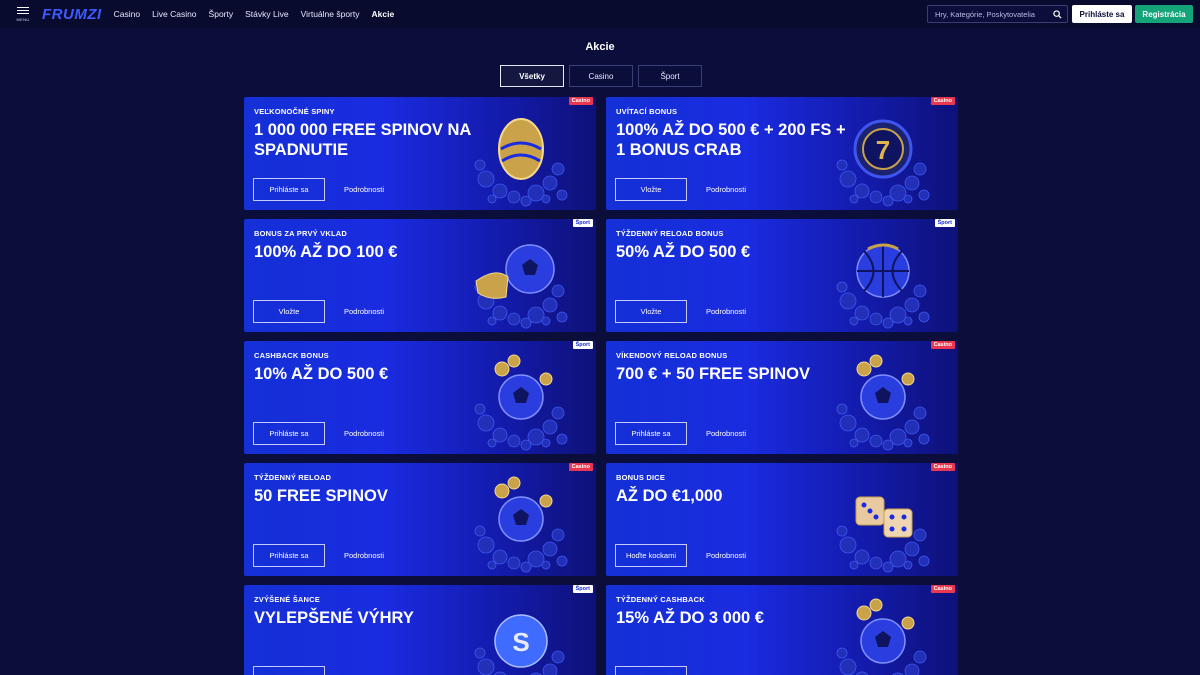 Image resolution: width=1200 pixels, height=675 pixels. Describe the element at coordinates (383, 14) in the screenshot. I see `nav-promotions: Akcie` at that location.